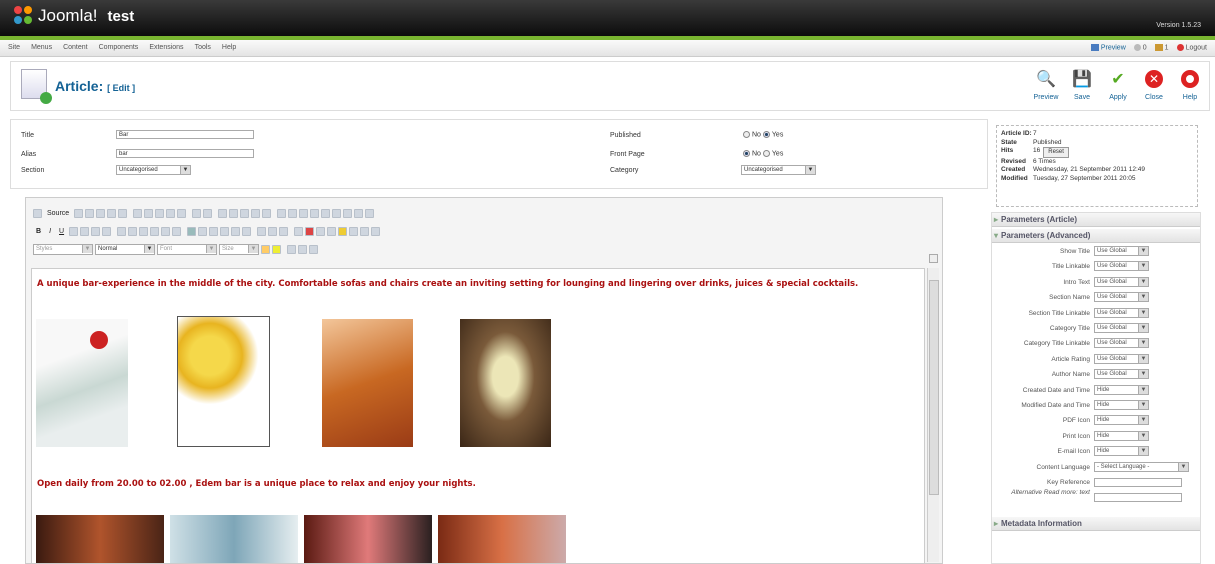  What do you see at coordinates (144, 231) in the screenshot?
I see `outdent-icon` at bounding box center [144, 231].